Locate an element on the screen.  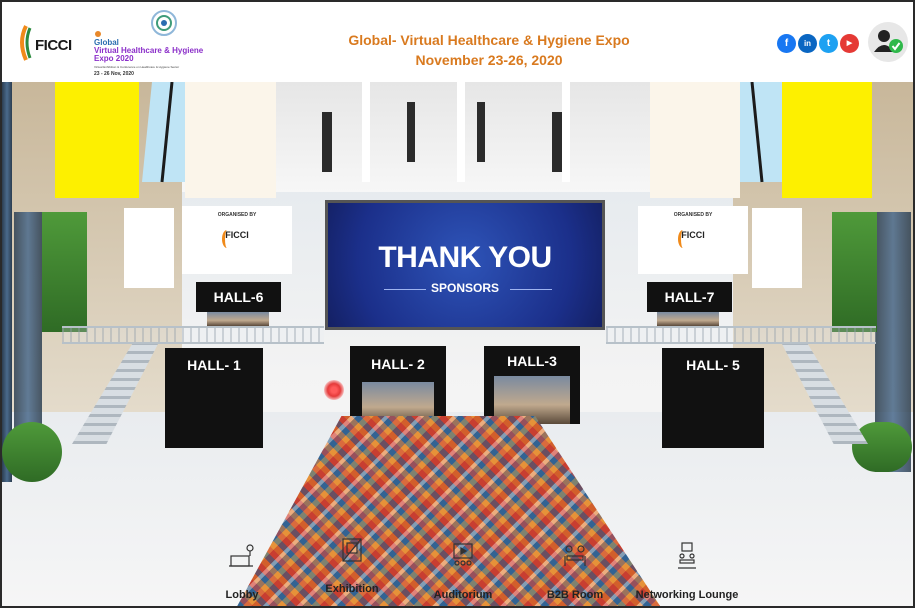
facebook-icon: f is located at coordinates (786, 43).